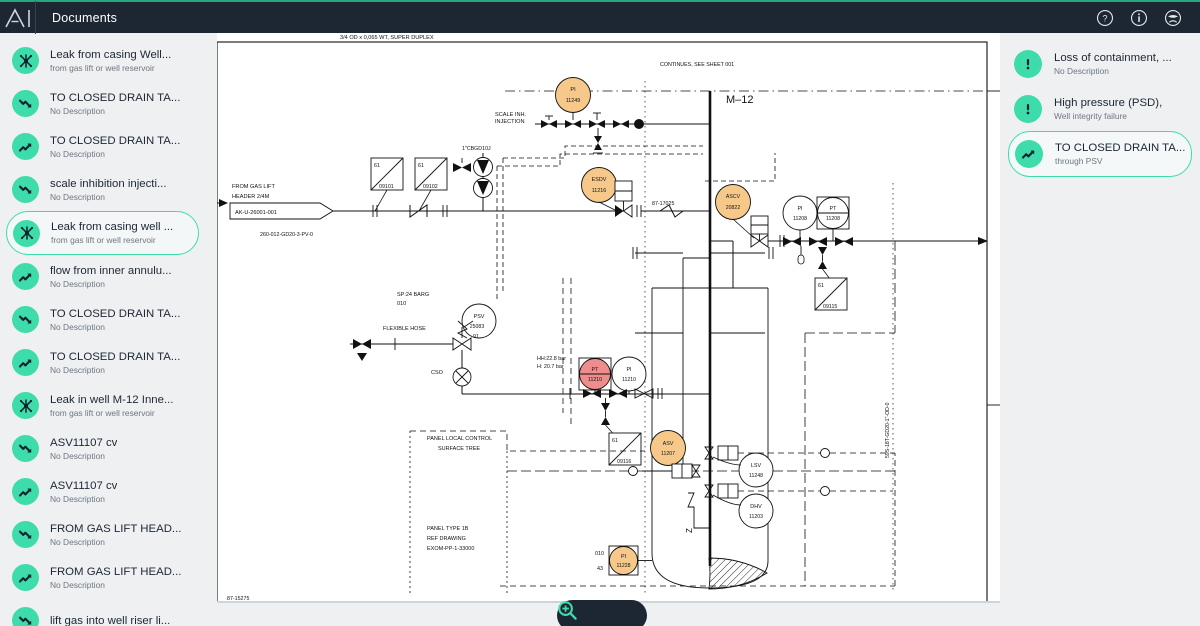  What do you see at coordinates (430, 187) in the screenshot?
I see `svg-text: 09102` at bounding box center [430, 187].